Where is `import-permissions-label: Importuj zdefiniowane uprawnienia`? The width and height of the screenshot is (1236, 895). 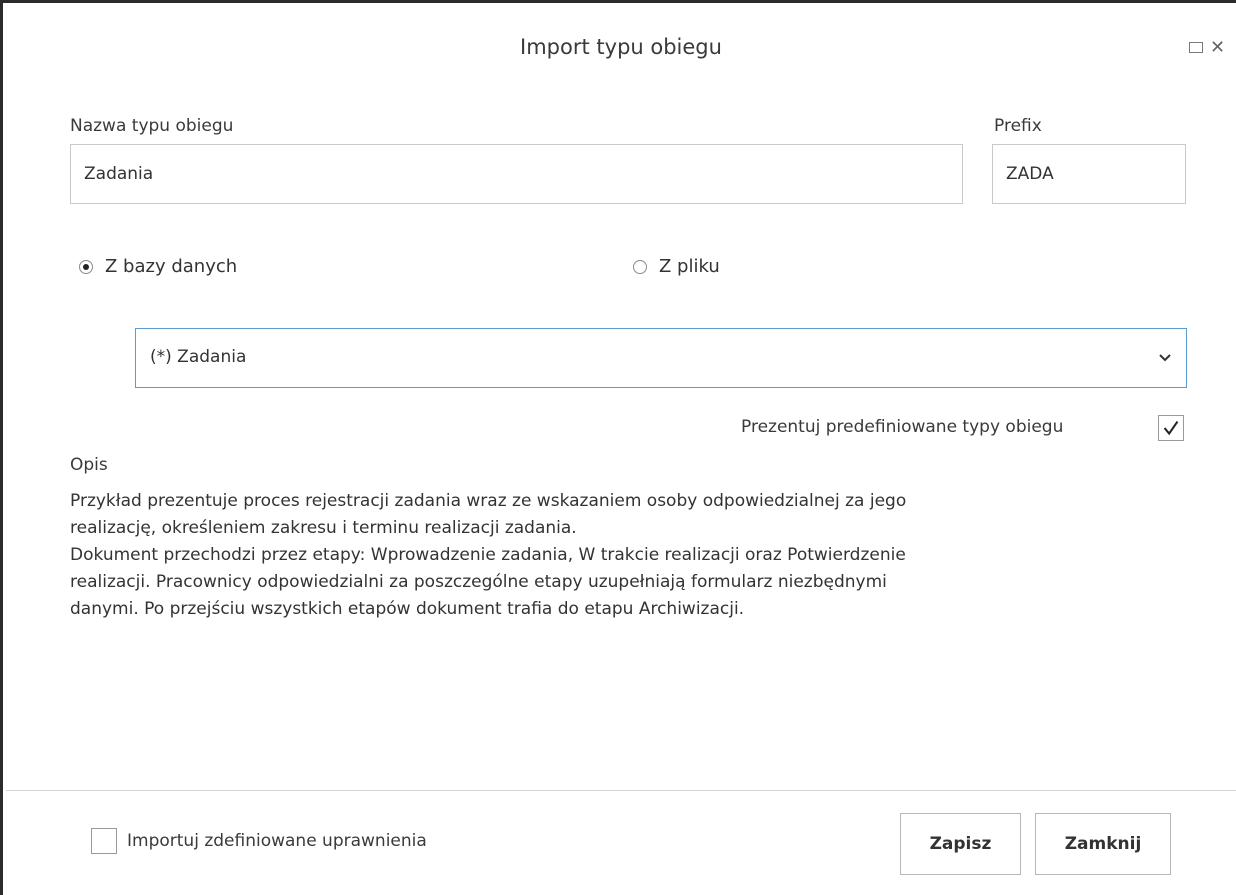 import-permissions-label: Importuj zdefiniowane uprawnienia is located at coordinates (277, 841).